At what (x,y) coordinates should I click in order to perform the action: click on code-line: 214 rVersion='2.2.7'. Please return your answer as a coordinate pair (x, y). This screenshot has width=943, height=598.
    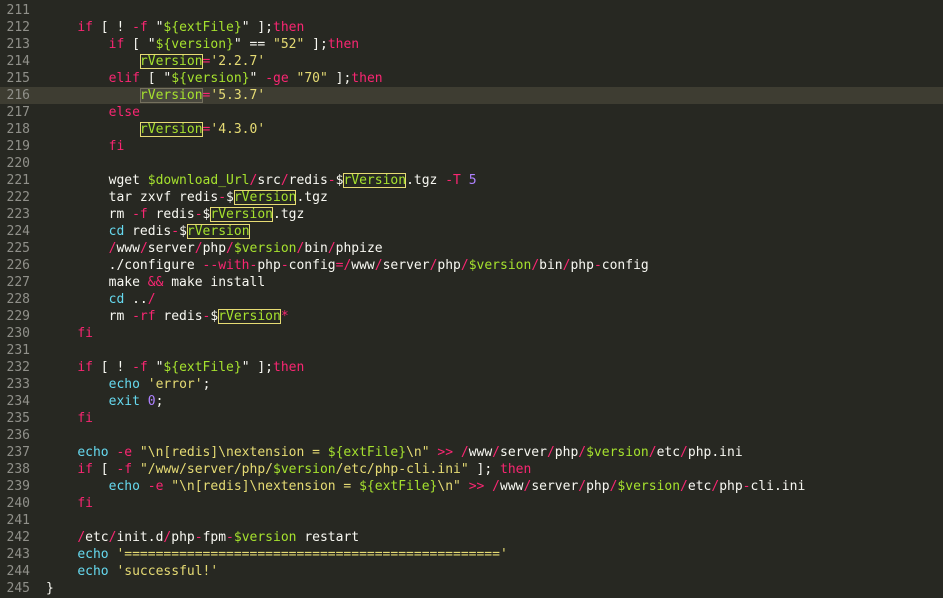
    Looking at the image, I should click on (471, 61).